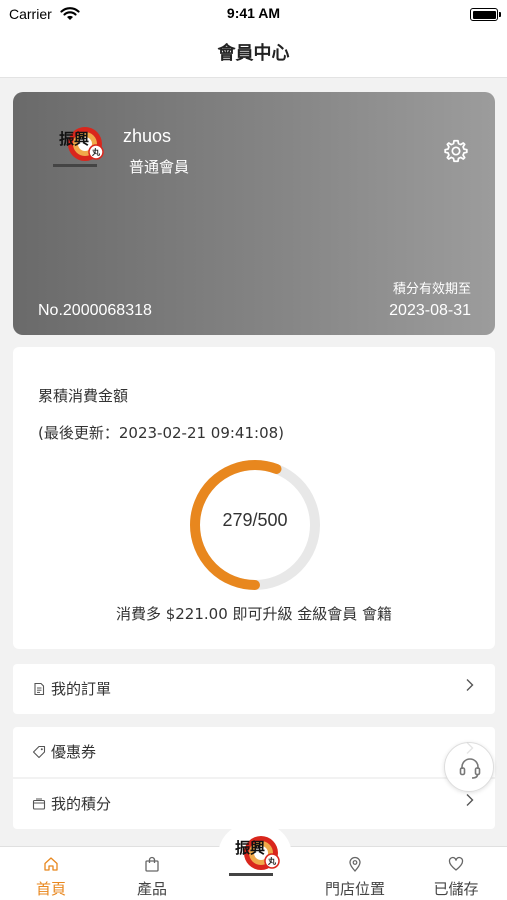 Image resolution: width=507 pixels, height=900 pixels. I want to click on shopping-bag-icon, so click(152, 864).